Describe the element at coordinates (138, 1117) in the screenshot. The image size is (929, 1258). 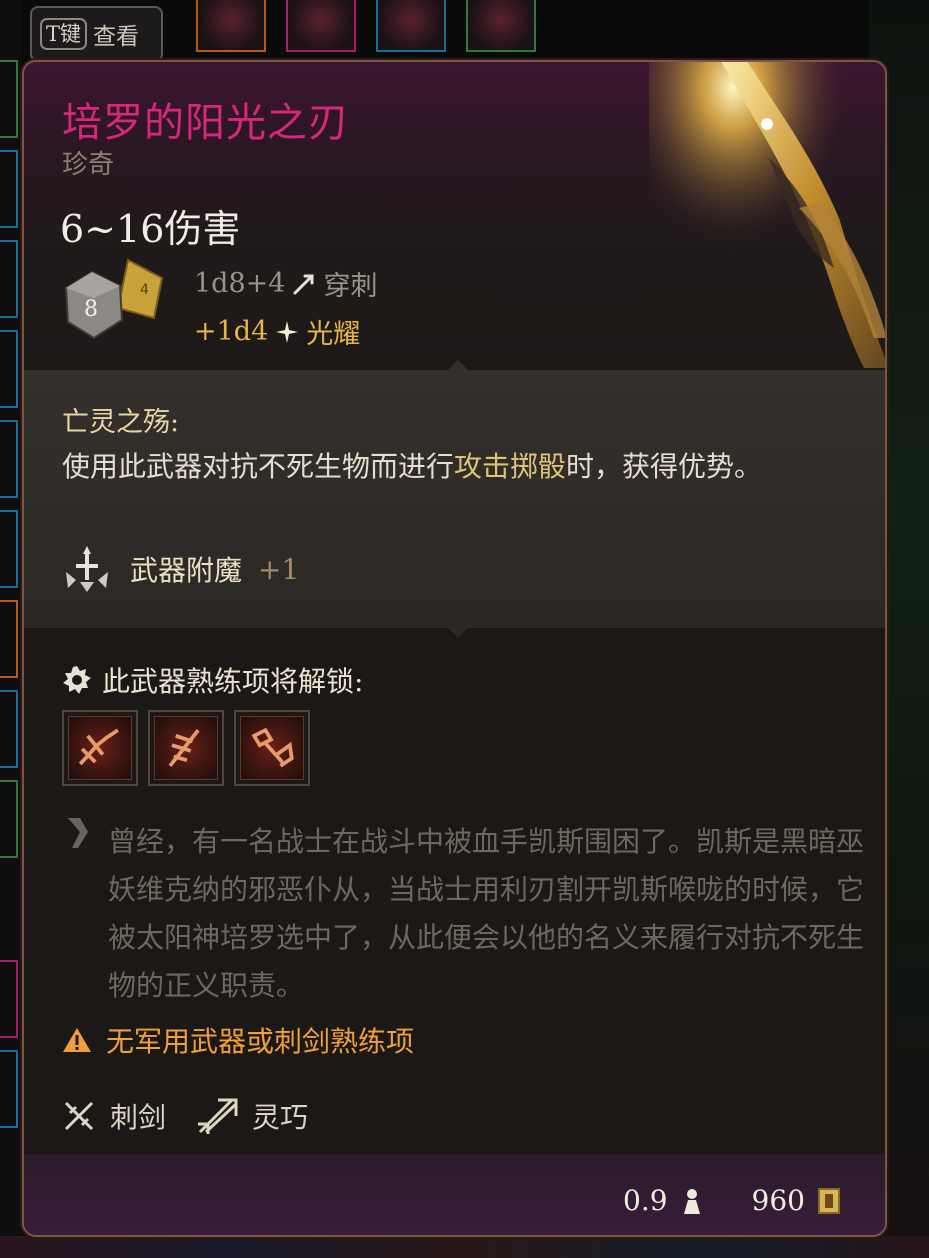
I see `property-label: 刺剑` at that location.